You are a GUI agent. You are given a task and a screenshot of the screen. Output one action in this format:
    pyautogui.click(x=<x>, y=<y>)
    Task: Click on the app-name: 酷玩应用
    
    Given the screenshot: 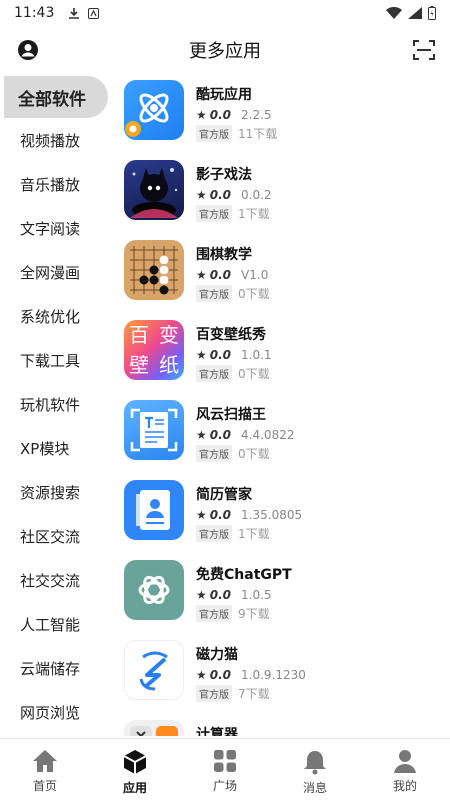 What is the action you would take?
    pyautogui.click(x=224, y=95)
    